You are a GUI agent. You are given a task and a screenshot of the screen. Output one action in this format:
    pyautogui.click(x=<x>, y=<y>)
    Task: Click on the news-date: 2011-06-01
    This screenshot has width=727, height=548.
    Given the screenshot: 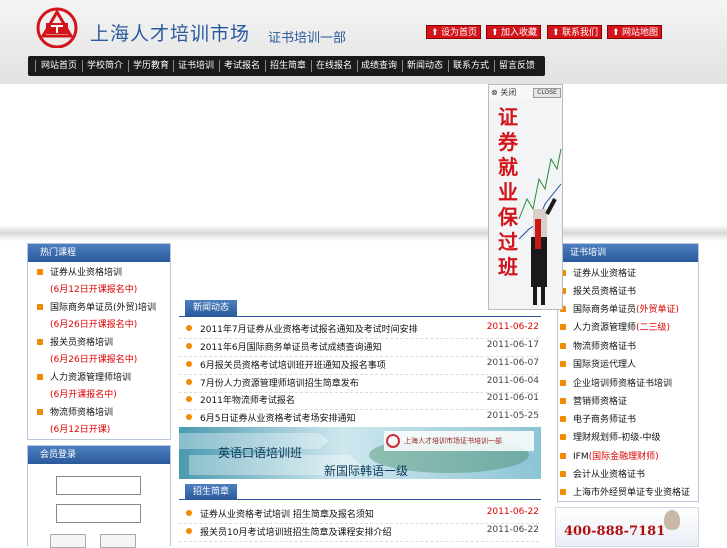 What is the action you would take?
    pyautogui.click(x=512, y=398)
    